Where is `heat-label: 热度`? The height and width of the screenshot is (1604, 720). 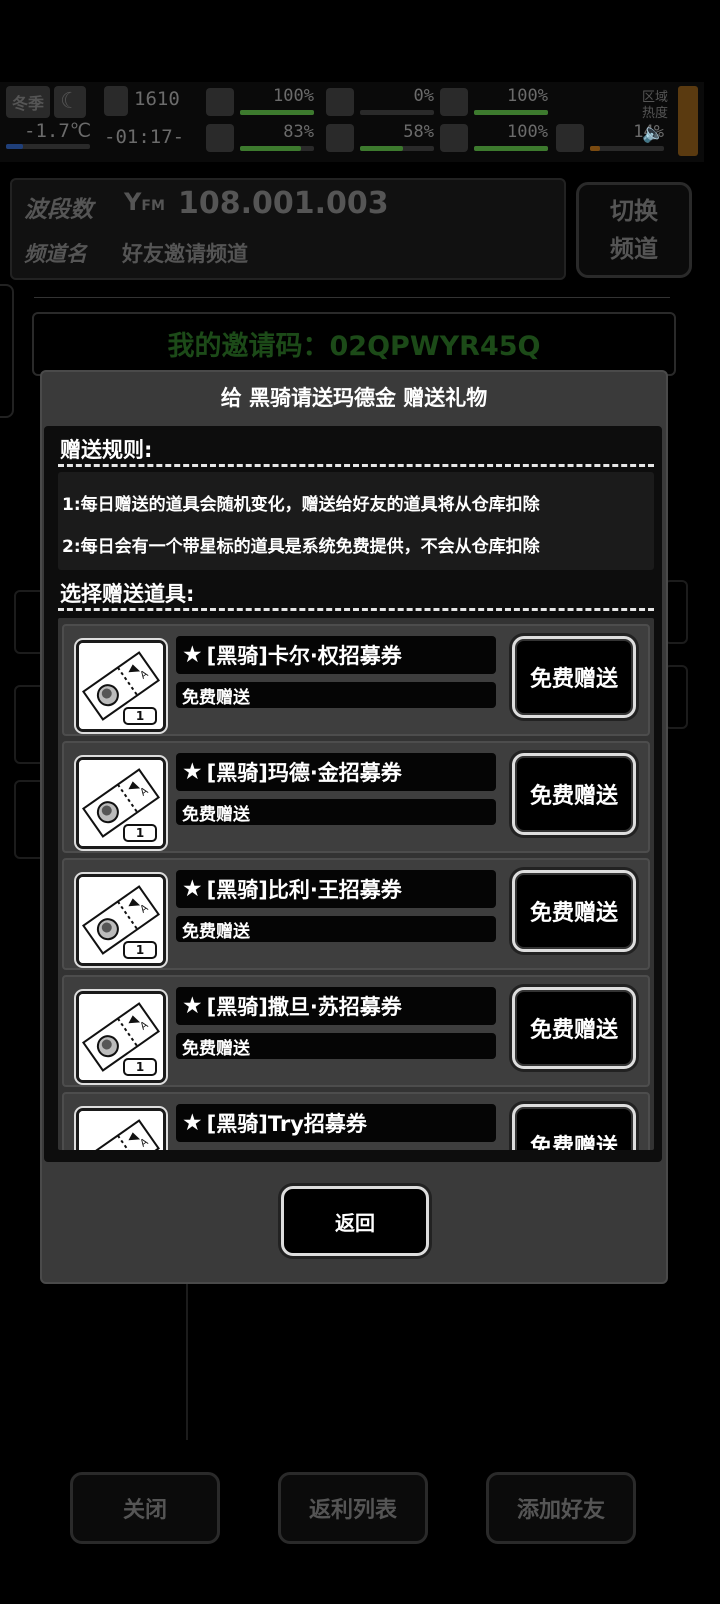 heat-label: 热度 is located at coordinates (655, 113).